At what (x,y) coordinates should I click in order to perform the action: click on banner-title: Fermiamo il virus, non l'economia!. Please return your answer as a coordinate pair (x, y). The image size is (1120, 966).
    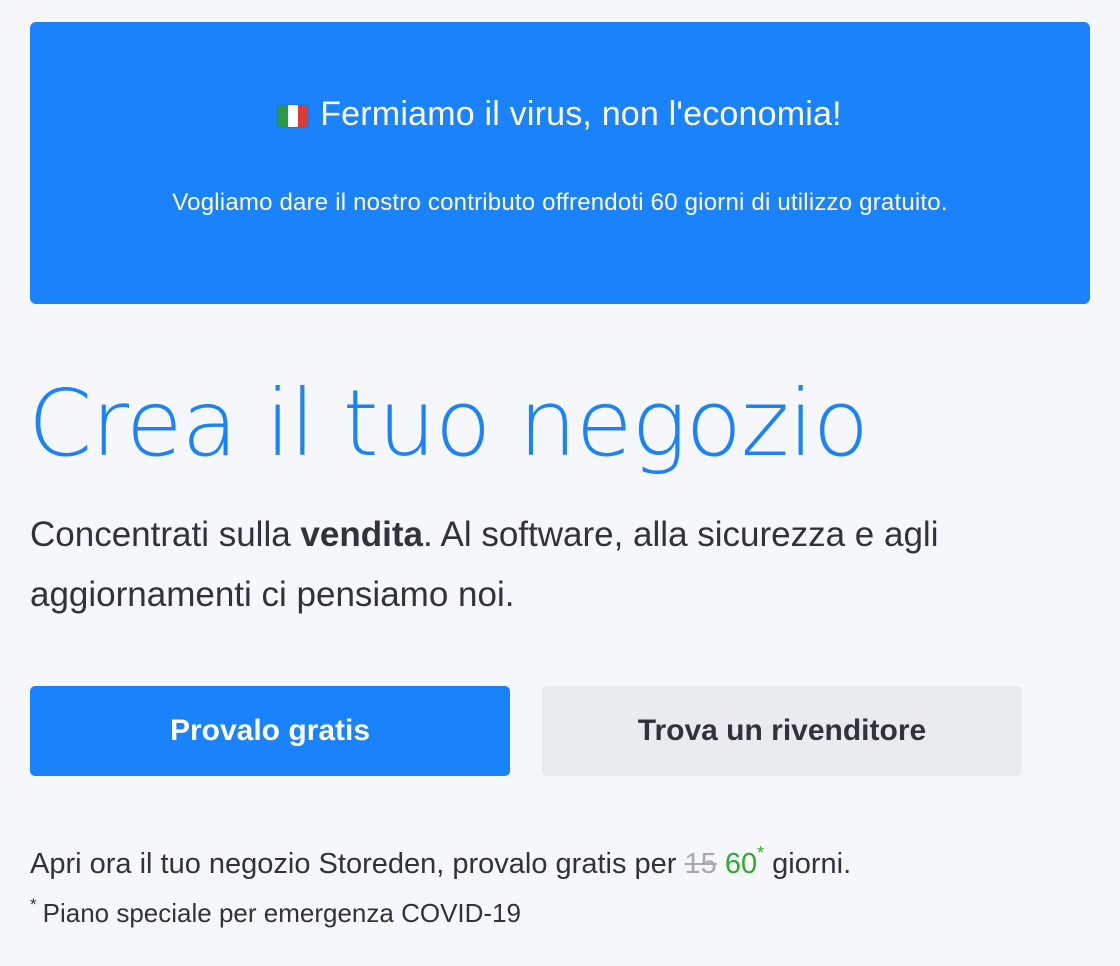
    Looking at the image, I should click on (560, 114).